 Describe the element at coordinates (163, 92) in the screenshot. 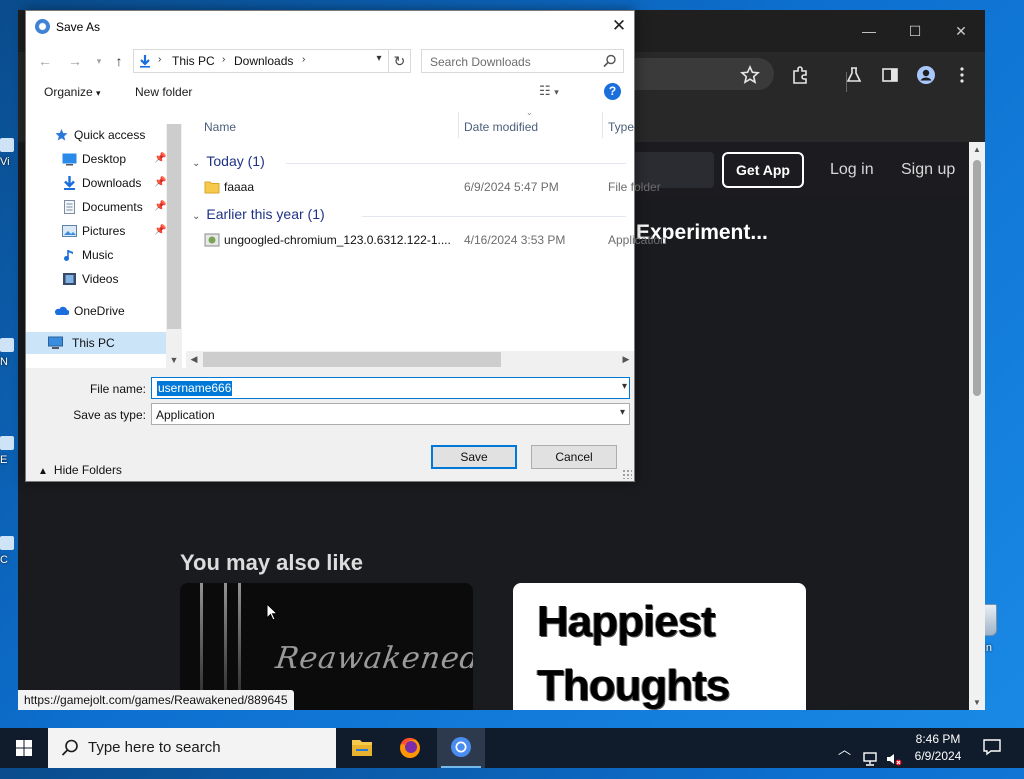

I see `new-folder-button: New folder` at that location.